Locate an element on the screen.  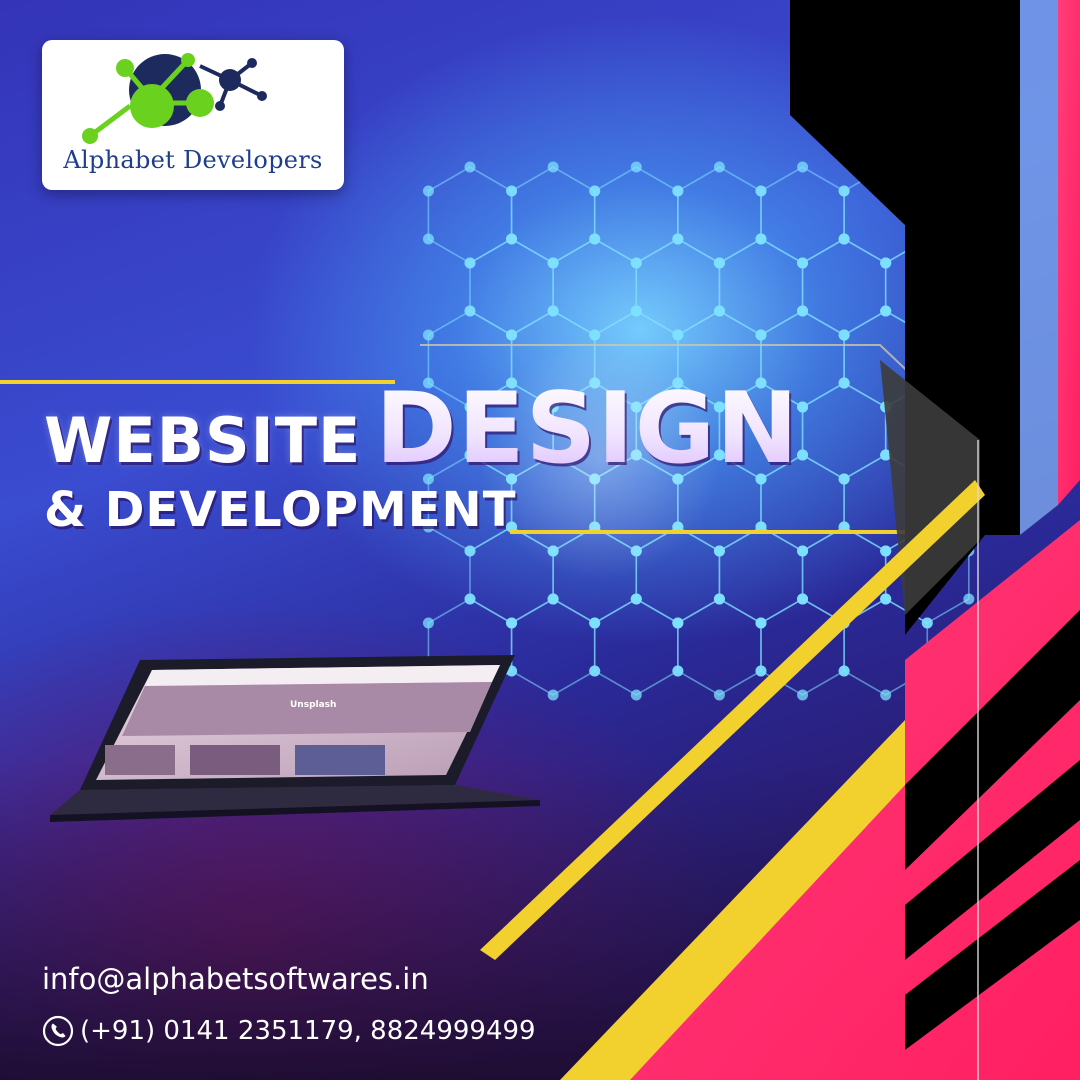
contact-phone-row: (+91) 0141 2351179, 8824999499 is located at coordinates (289, 1031).